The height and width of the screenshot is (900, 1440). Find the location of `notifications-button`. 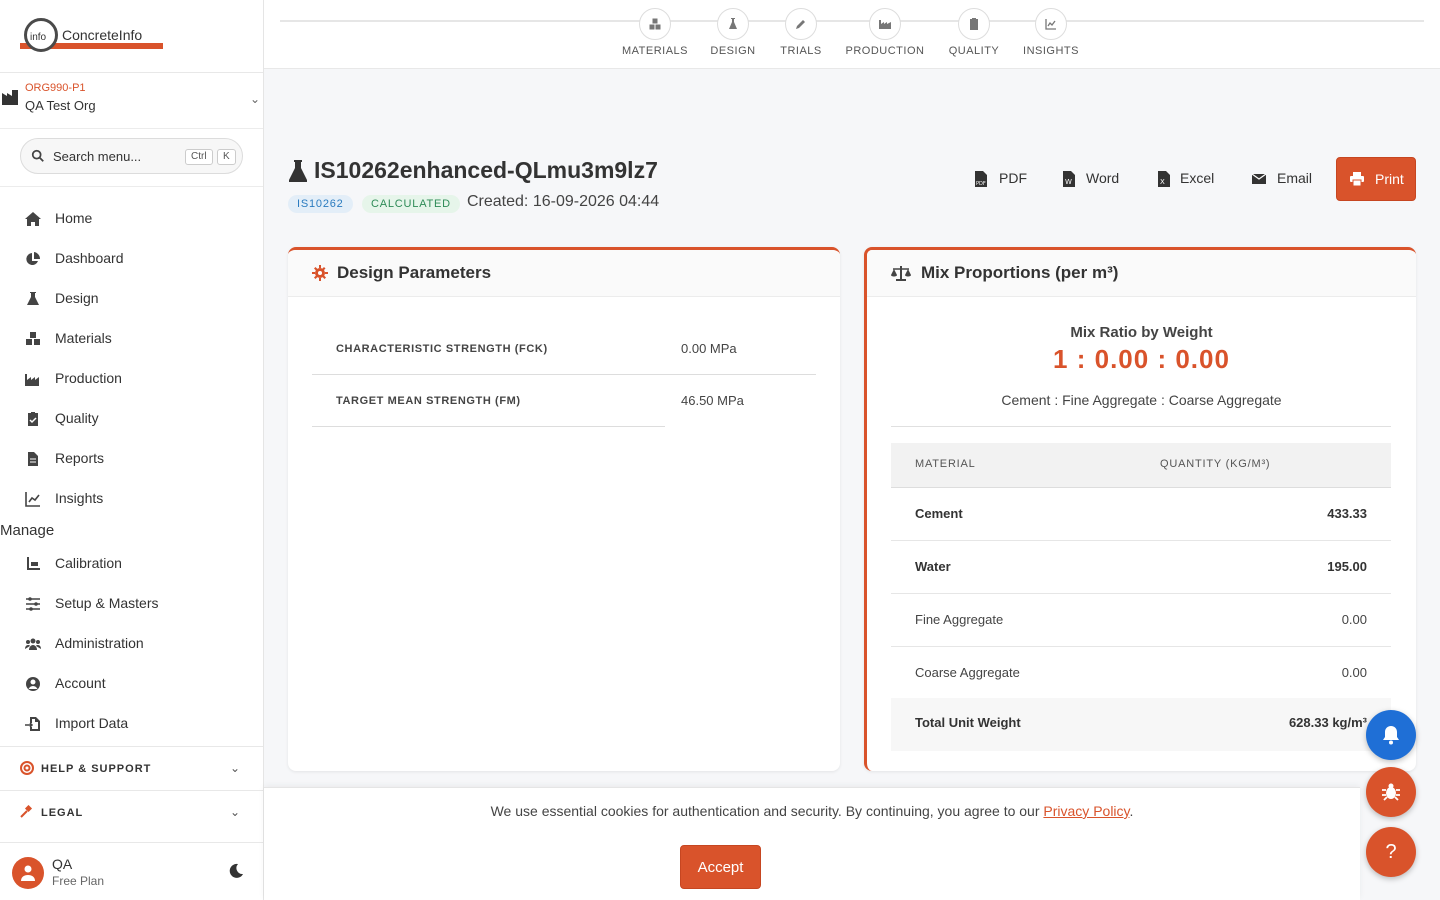

notifications-button is located at coordinates (1391, 735).